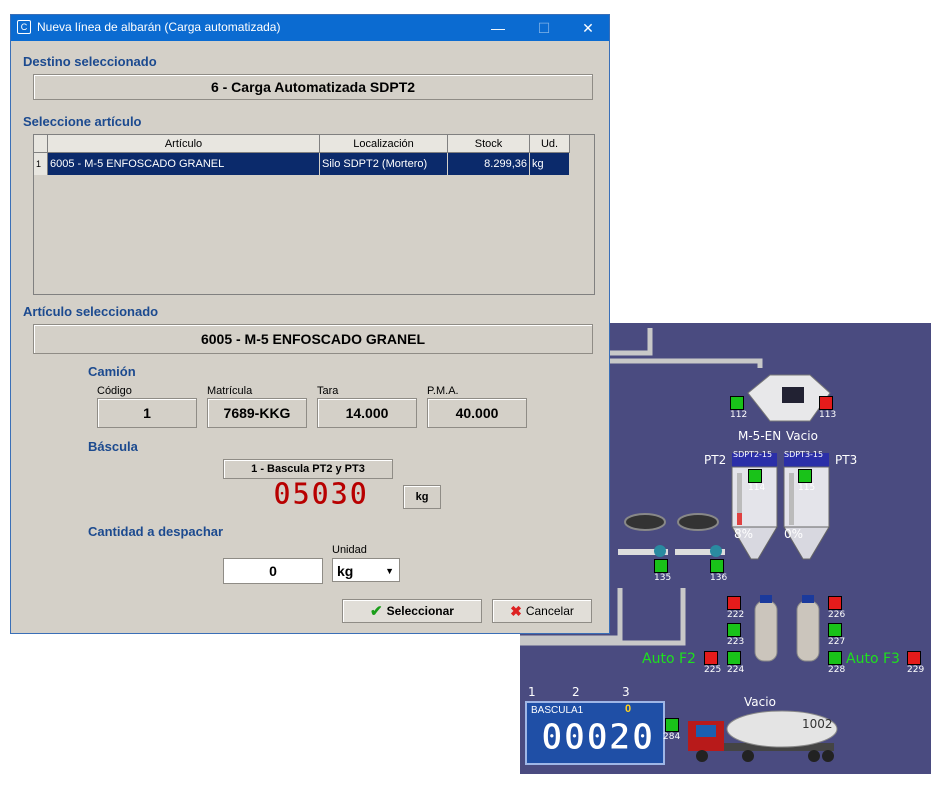 The height and width of the screenshot is (792, 940). I want to click on seleccionar-label: Seleccionar, so click(420, 611).